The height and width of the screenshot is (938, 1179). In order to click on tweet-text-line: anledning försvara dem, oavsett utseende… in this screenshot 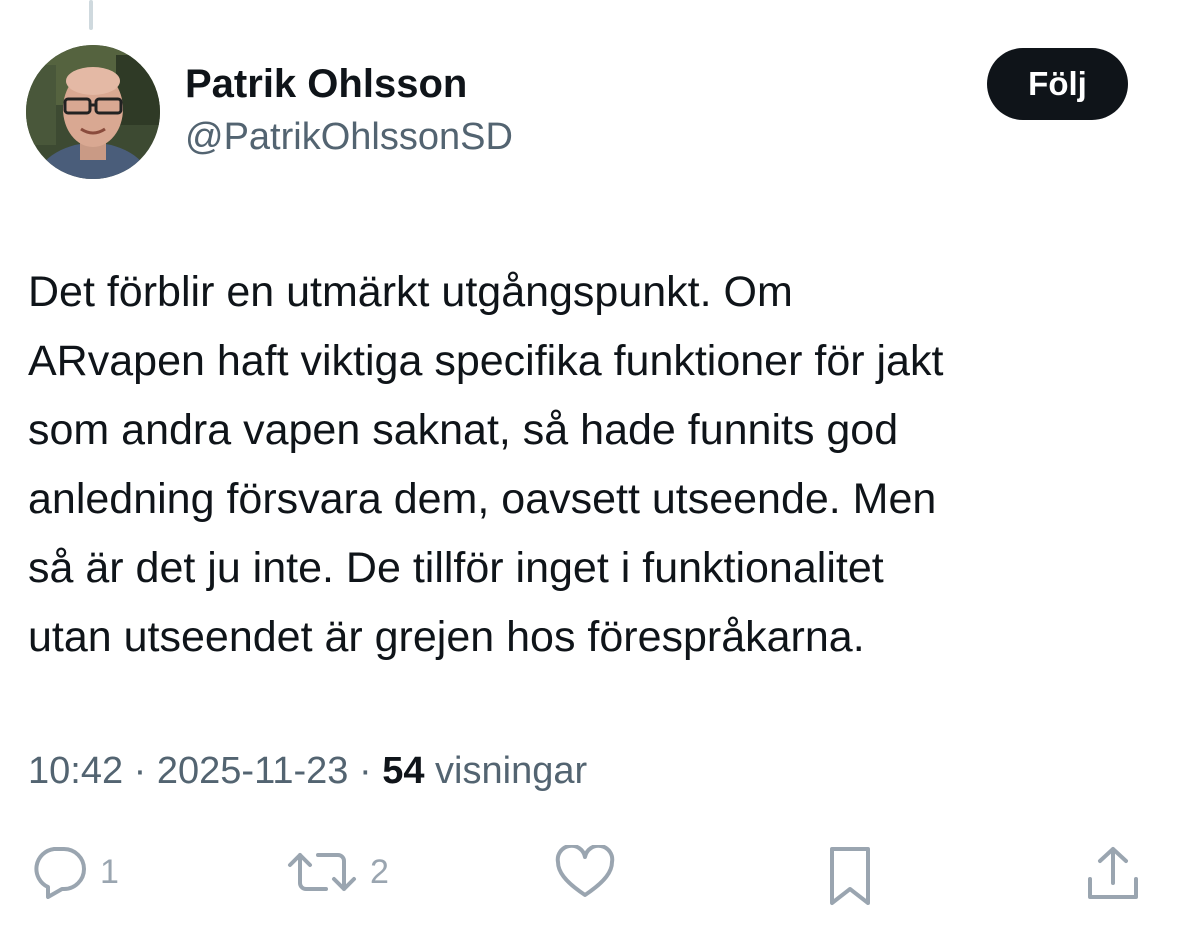, I will do `click(482, 499)`.